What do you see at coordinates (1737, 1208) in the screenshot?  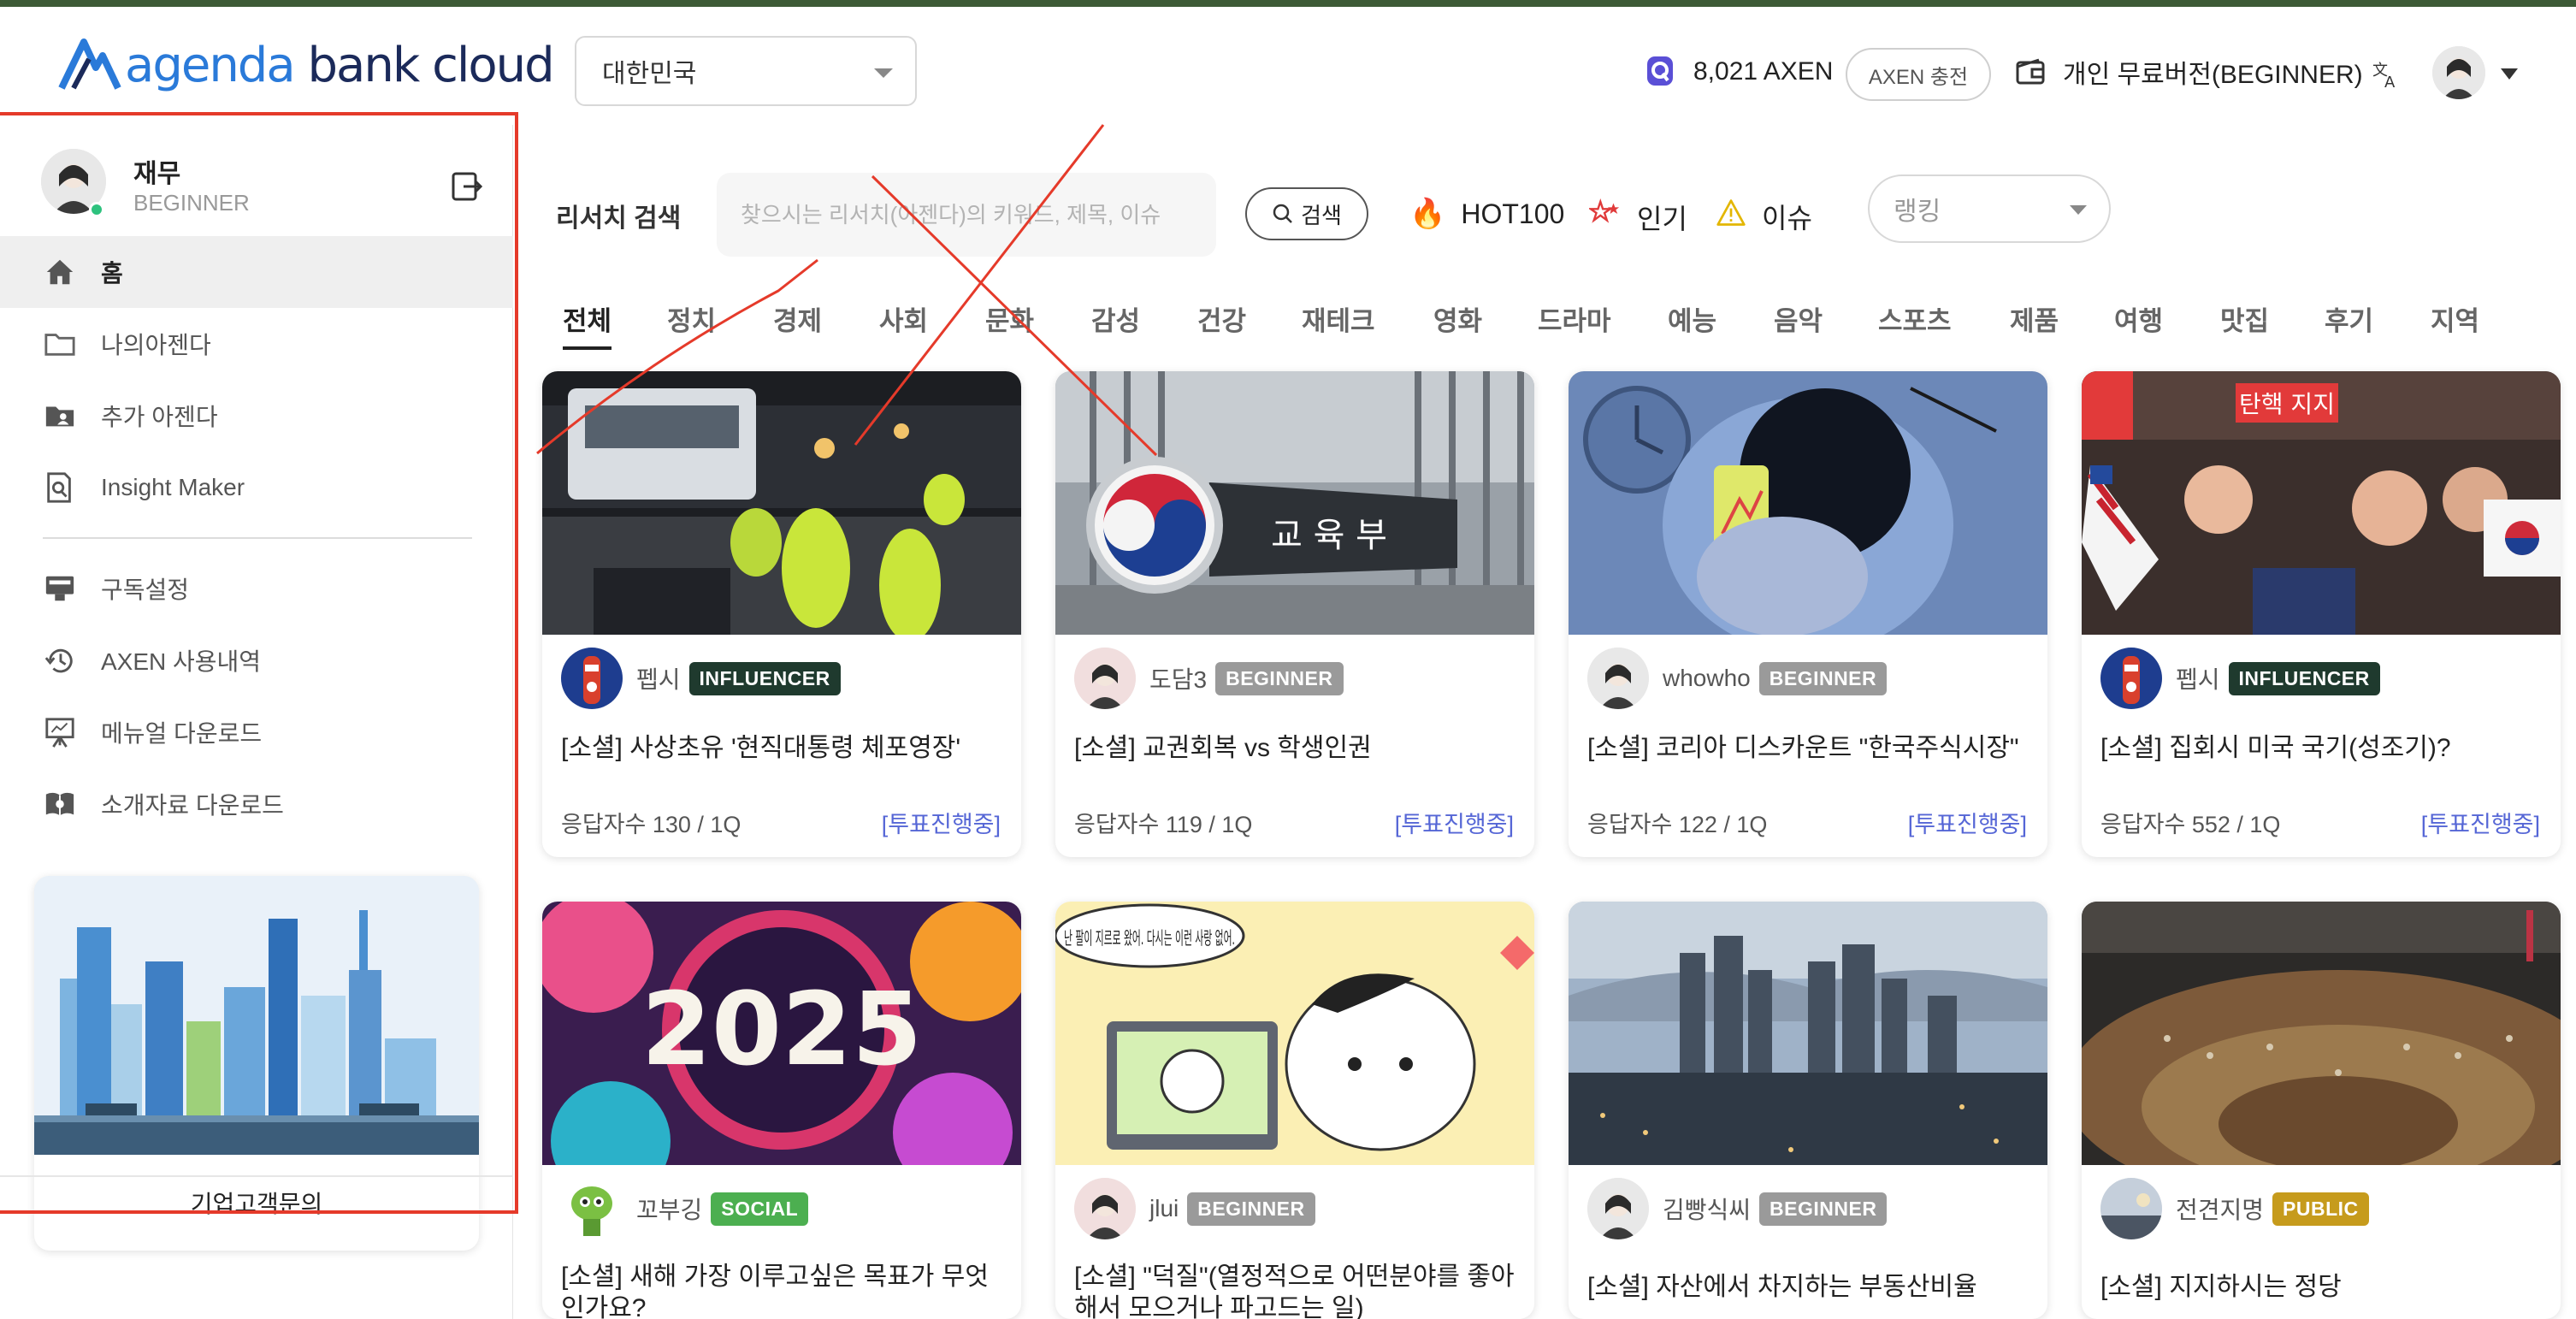 I see `card-author: 김빵식씨 BEGINNER` at bounding box center [1737, 1208].